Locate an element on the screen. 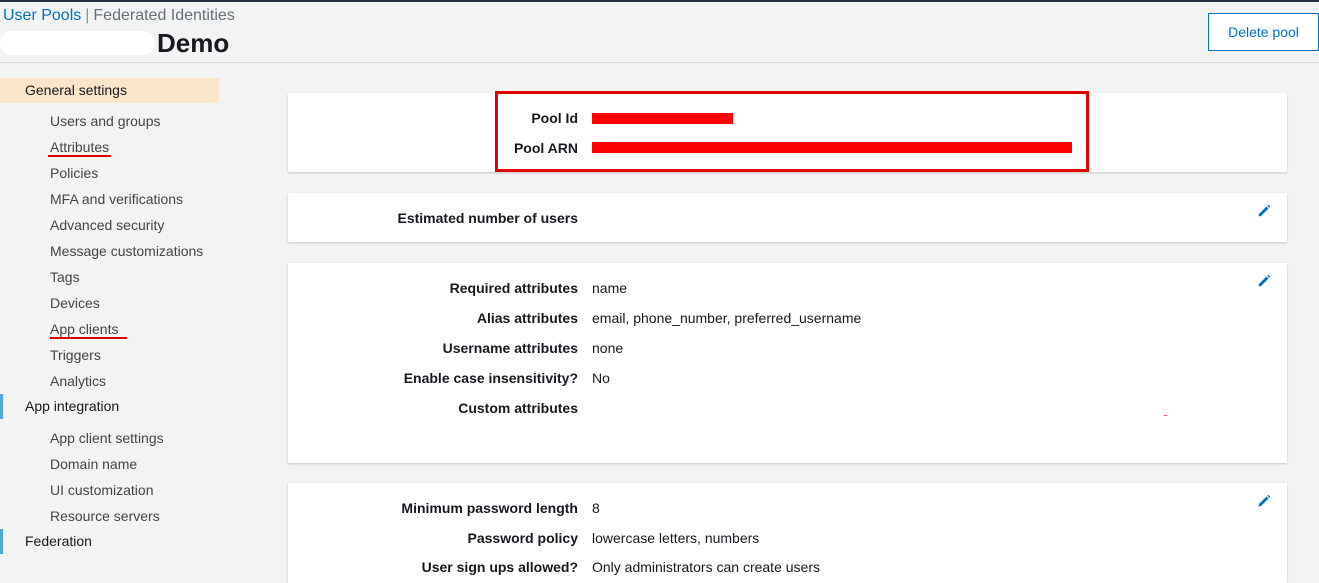  user-sign-ups-label: User sign ups allowed? is located at coordinates (499, 567).